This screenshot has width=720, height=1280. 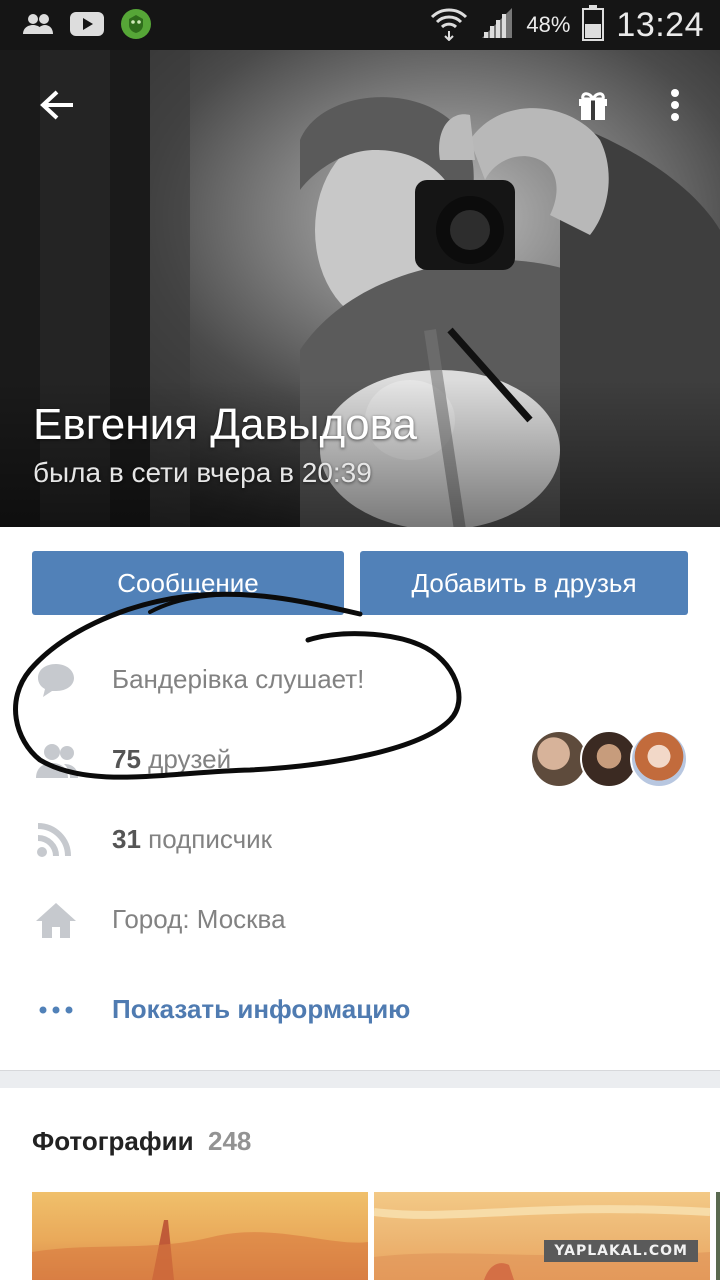 I want to click on show-info-row: Показать информацию, so click(x=360, y=1010).